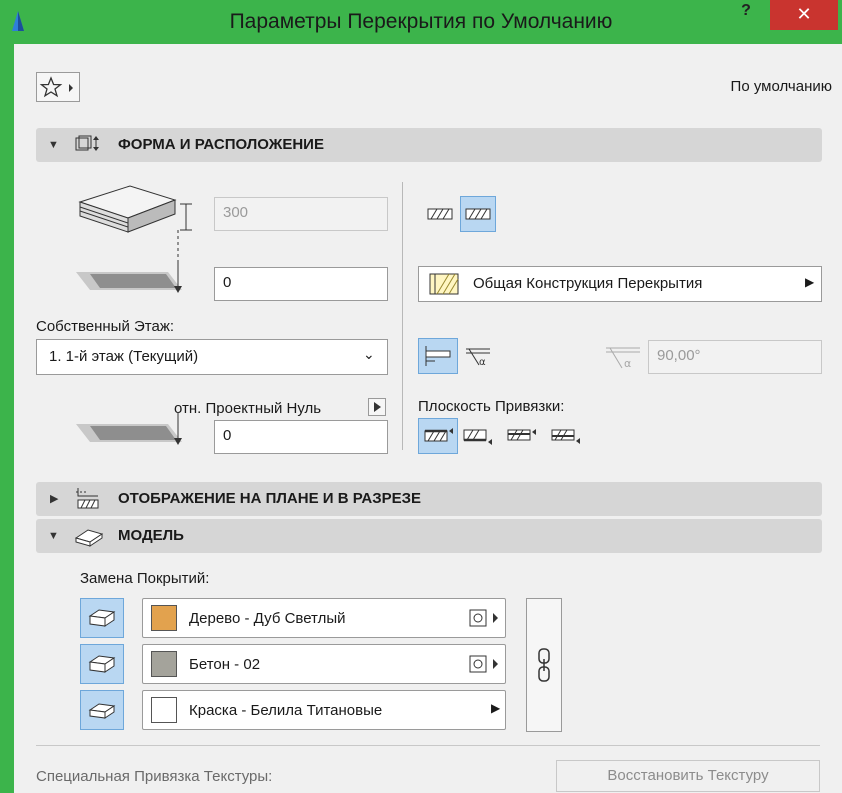 Image resolution: width=842 pixels, height=793 pixels. I want to click on horizontal-divider, so click(428, 745).